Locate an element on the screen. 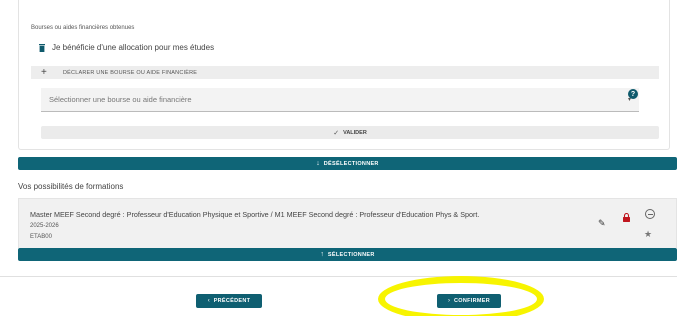 The height and width of the screenshot is (316, 677). chevron-right-icon: › is located at coordinates (448, 301).